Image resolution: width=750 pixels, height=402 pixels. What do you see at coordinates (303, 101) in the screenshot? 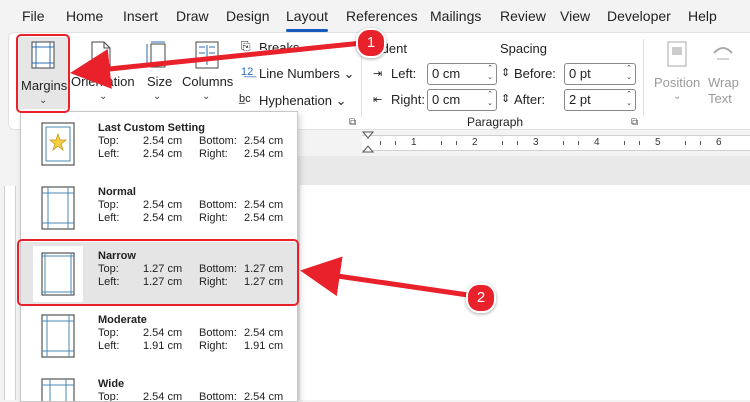
I see `hyphenation-button: Hyphenation ⌄` at bounding box center [303, 101].